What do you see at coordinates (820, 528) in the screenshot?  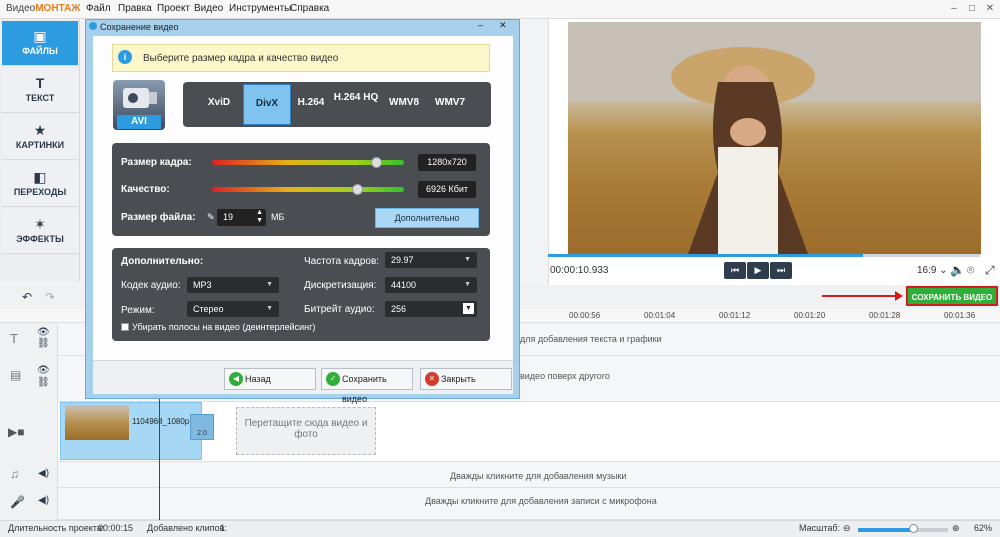 I see `zoom-label: Масштаб:` at bounding box center [820, 528].